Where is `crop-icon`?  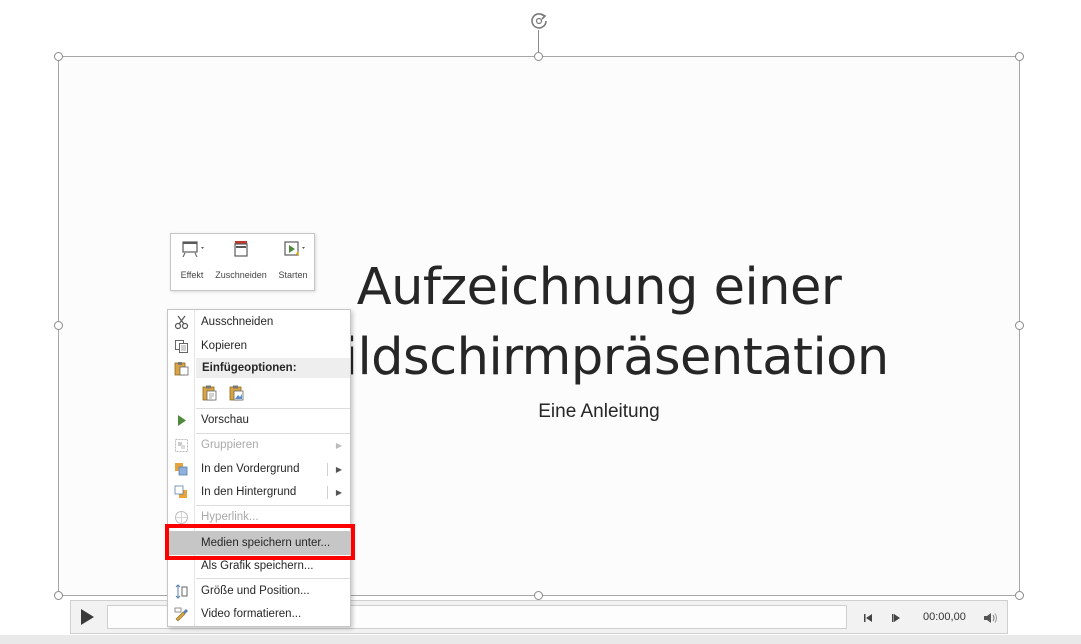 crop-icon is located at coordinates (241, 249).